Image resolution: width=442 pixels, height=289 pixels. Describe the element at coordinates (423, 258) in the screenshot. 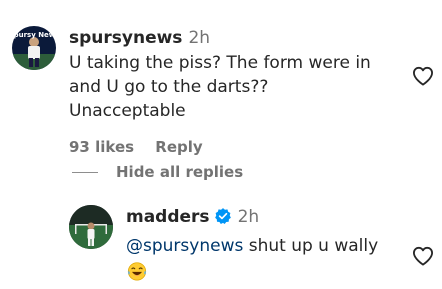

I see `reply-heart-icon` at that location.